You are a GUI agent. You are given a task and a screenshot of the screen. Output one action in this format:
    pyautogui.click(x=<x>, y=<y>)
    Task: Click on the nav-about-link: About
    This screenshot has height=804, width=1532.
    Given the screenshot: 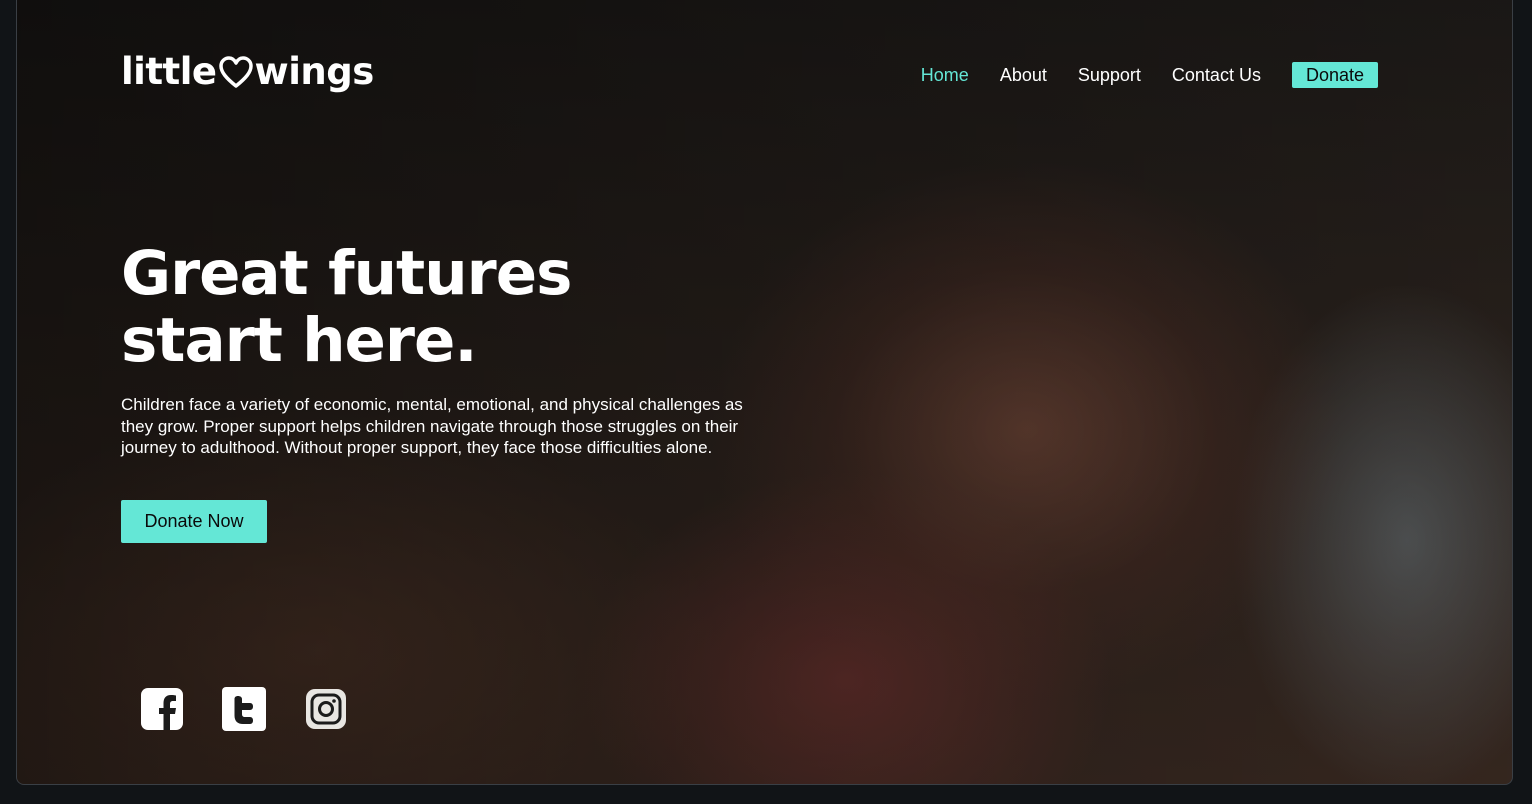 What is the action you would take?
    pyautogui.click(x=1023, y=75)
    